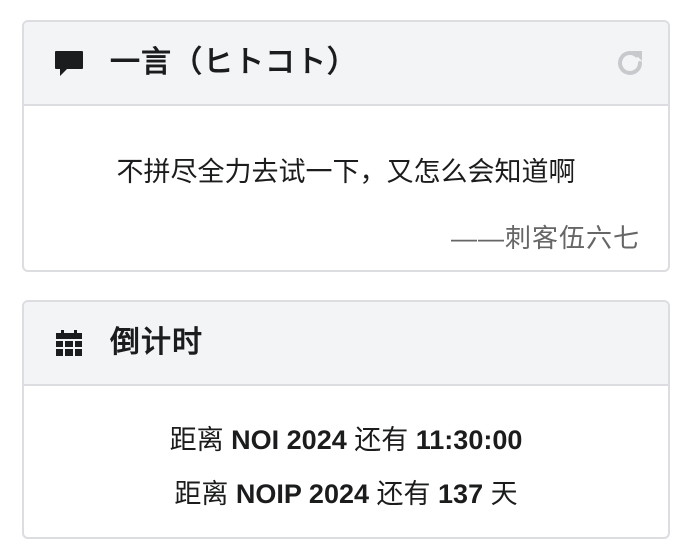  Describe the element at coordinates (69, 63) in the screenshot. I see `comment-icon` at that location.